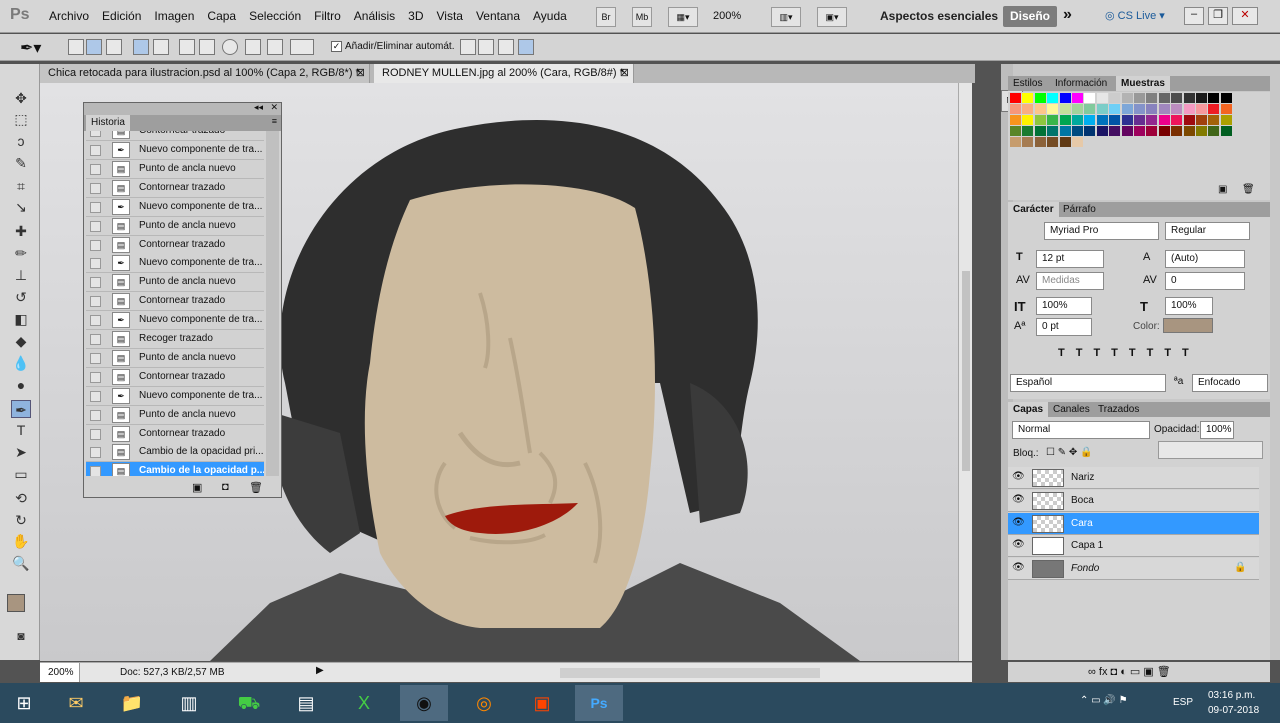  Describe the element at coordinates (174, 16) in the screenshot. I see `menu-item: Imagen` at that location.